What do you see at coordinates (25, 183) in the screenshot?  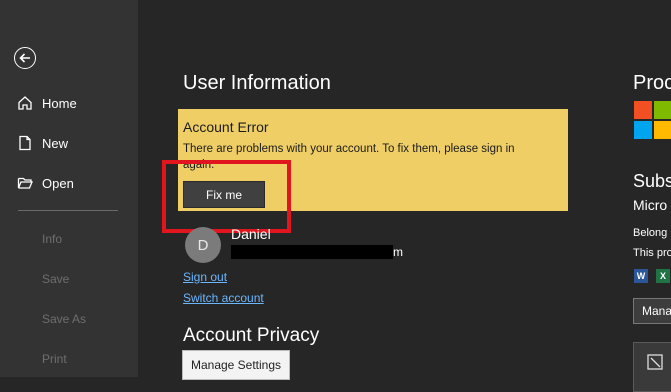 I see `open-folder-icon` at bounding box center [25, 183].